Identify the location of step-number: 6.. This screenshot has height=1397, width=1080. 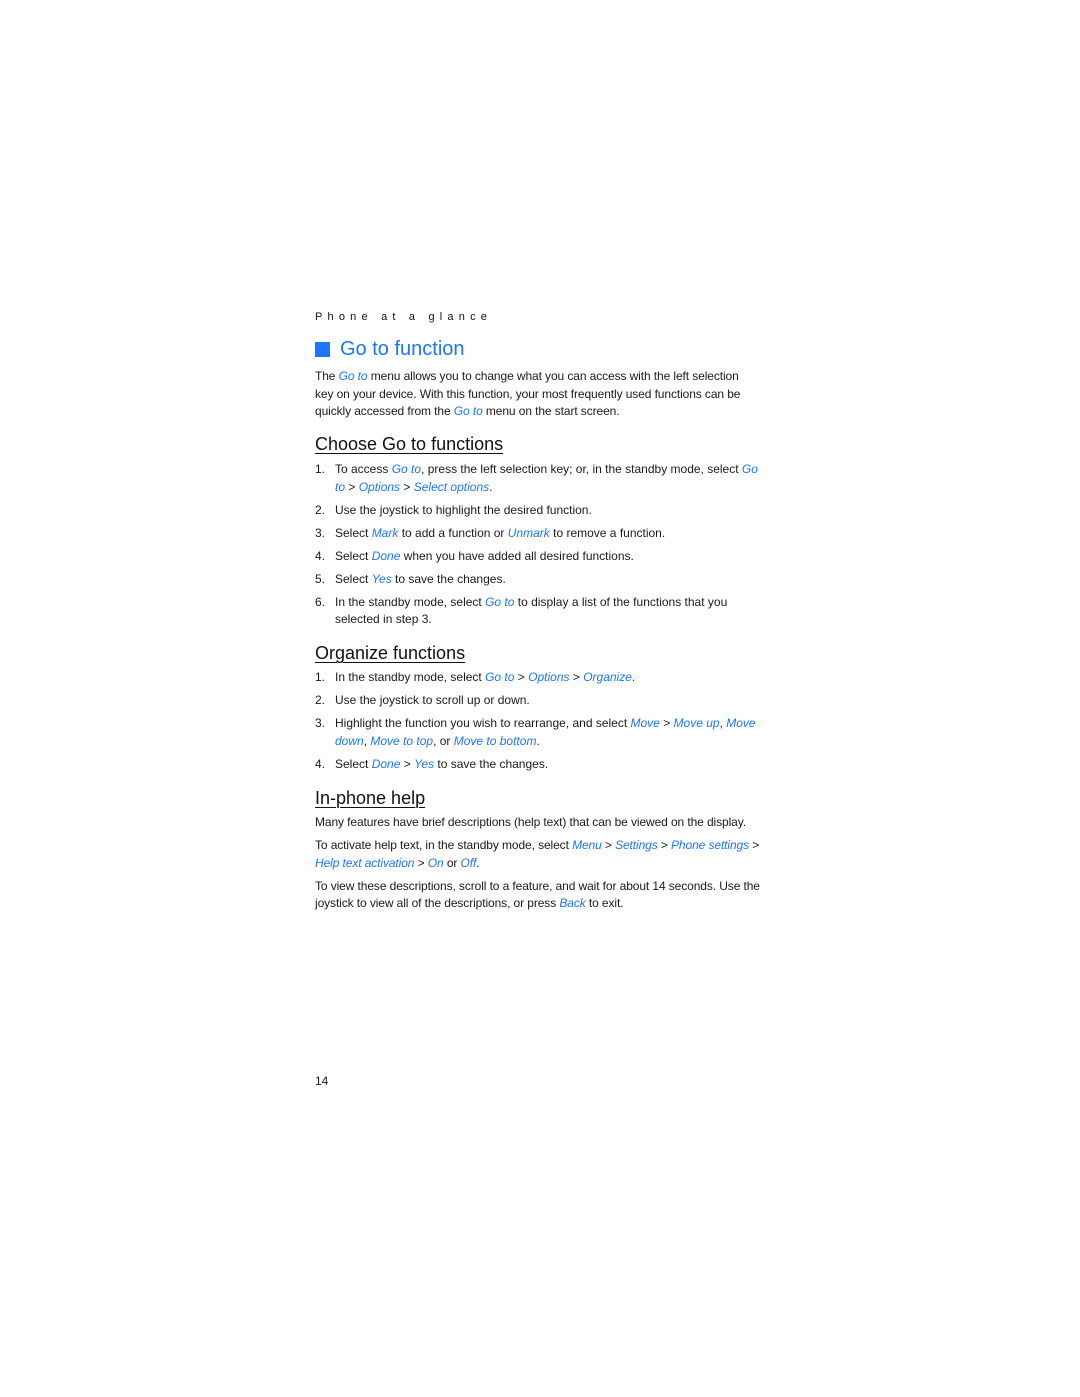
(320, 601).